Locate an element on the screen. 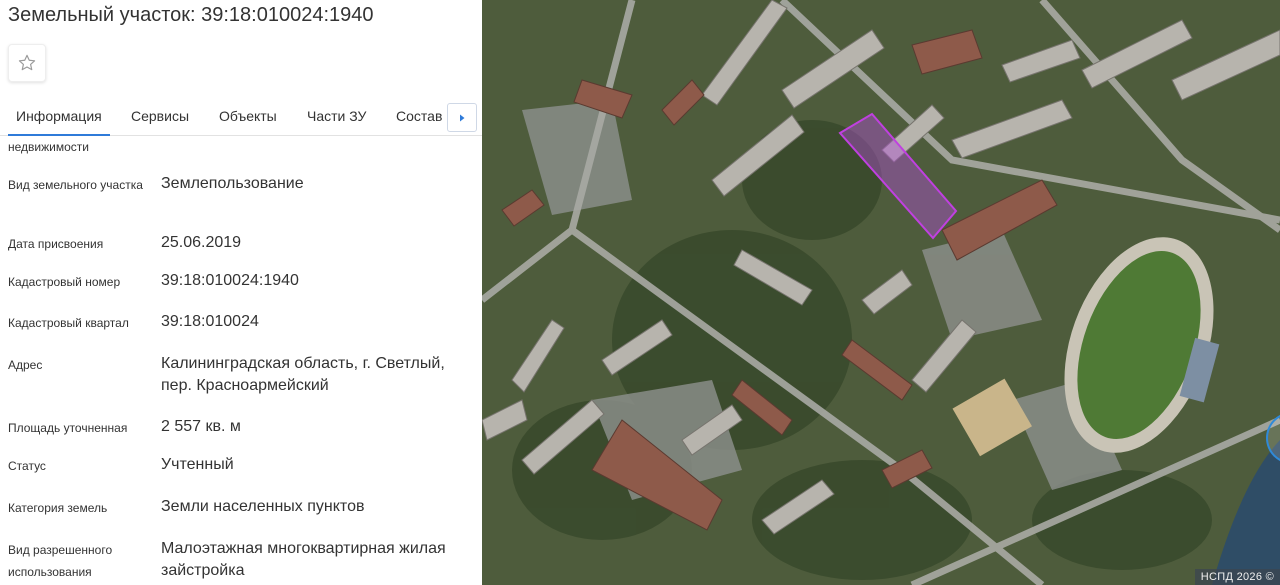  row-label: Площадь уточненная is located at coordinates (68, 428).